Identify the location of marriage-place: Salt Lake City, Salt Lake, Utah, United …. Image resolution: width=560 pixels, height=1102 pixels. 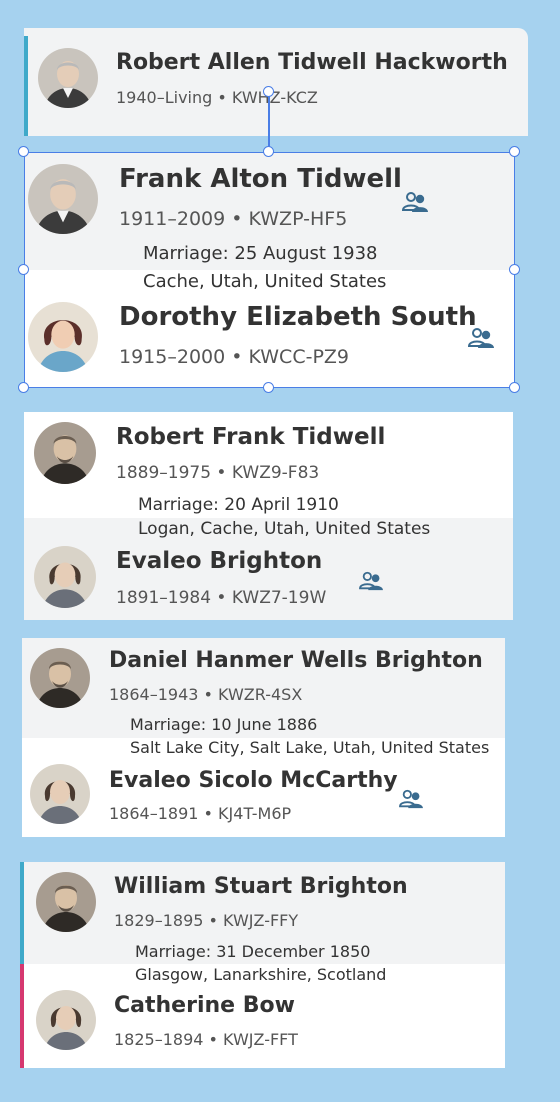
(310, 747).